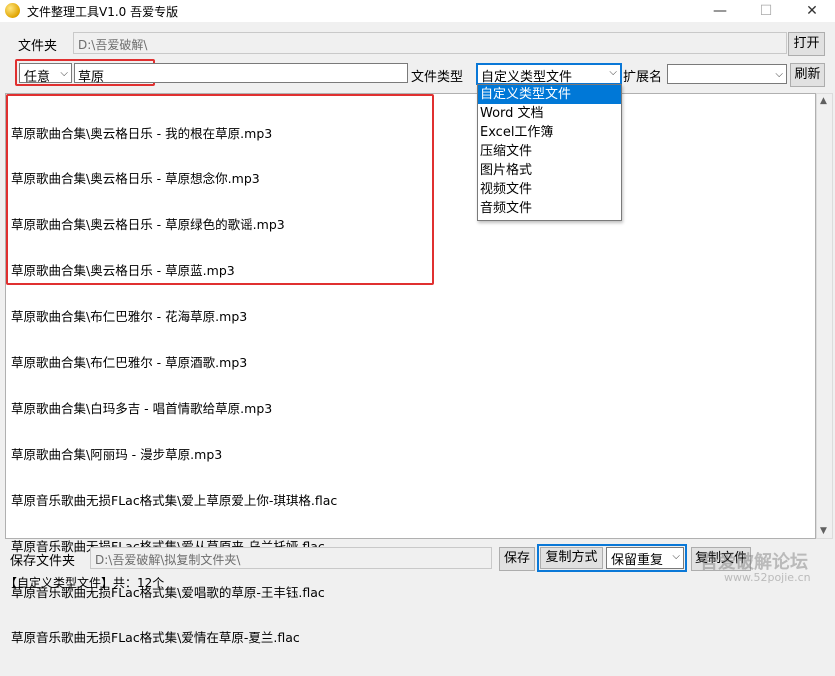  I want to click on folder-label: 文件夹, so click(38, 46).